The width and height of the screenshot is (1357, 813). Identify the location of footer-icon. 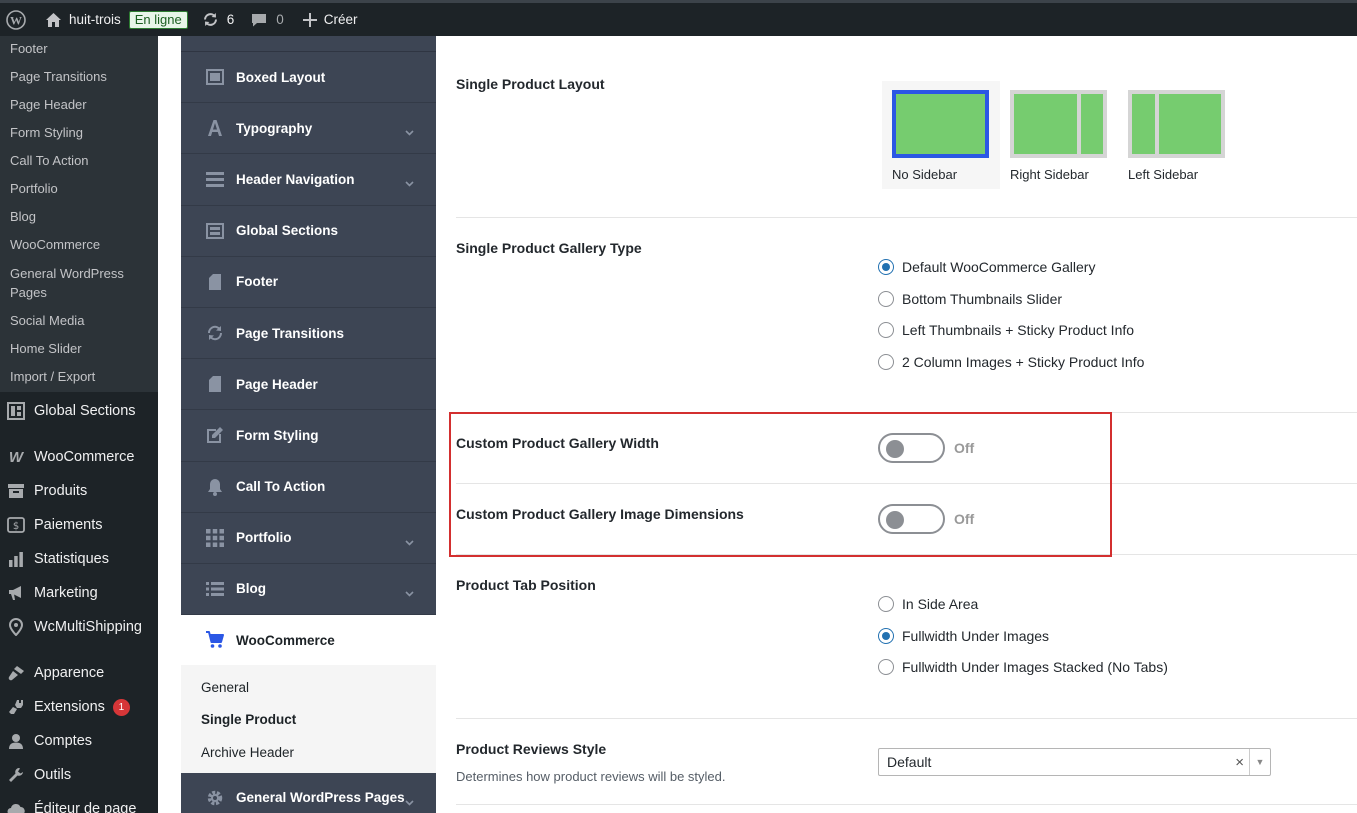
(215, 282).